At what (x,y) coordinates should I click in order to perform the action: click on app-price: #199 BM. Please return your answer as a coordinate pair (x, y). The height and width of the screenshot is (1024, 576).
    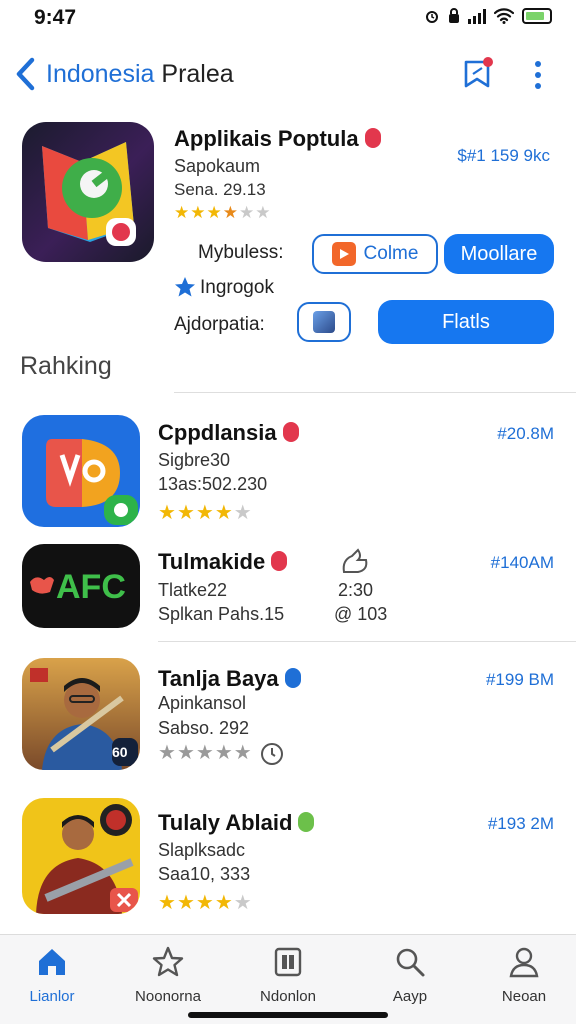
    Looking at the image, I should click on (519, 679).